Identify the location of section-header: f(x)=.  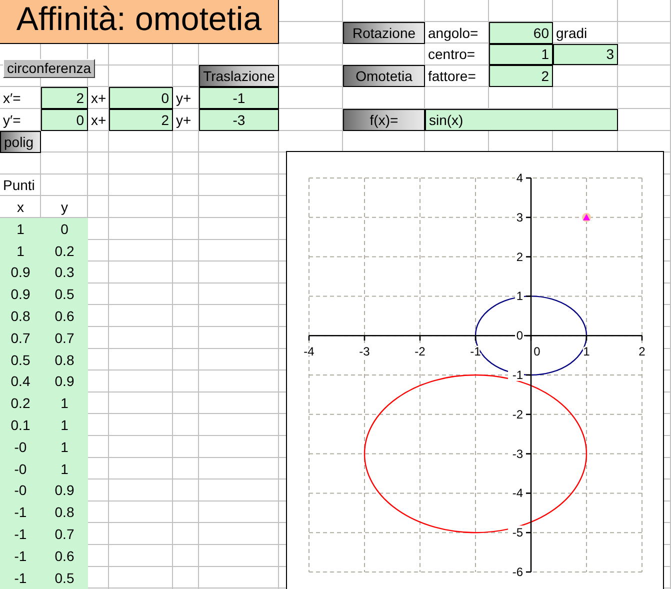
(384, 119).